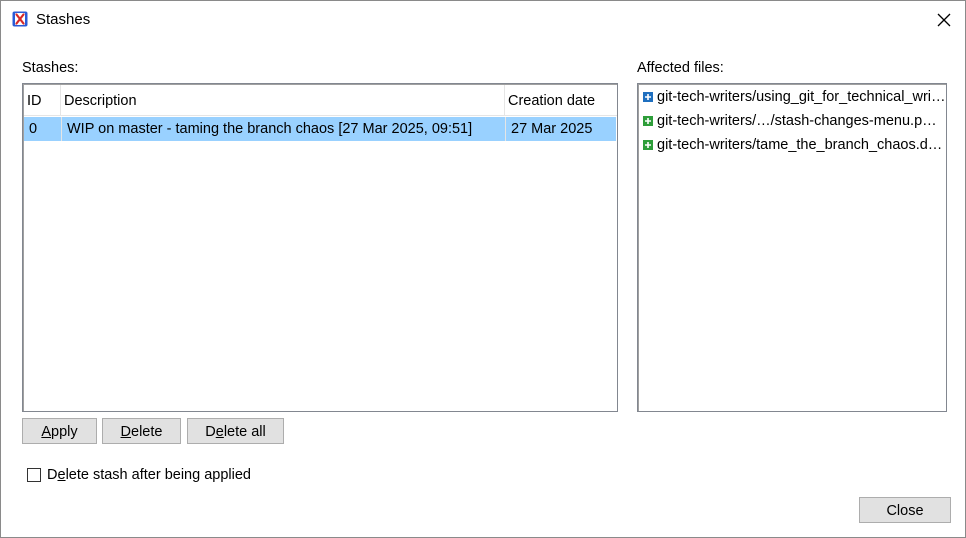 The image size is (966, 538). Describe the element at coordinates (64, 432) in the screenshot. I see `apply-label: pply` at that location.